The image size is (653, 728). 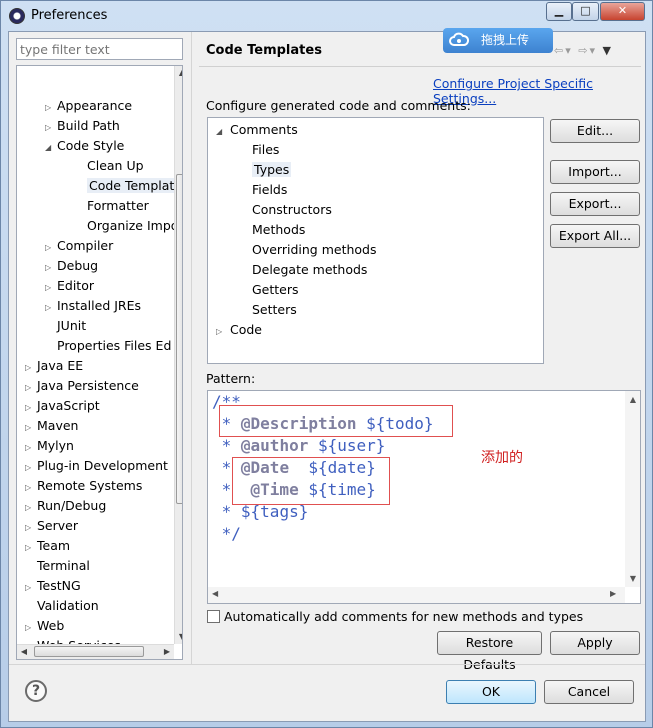 What do you see at coordinates (613, 593) in the screenshot?
I see `editor-scroll-right-icon: ▶` at bounding box center [613, 593].